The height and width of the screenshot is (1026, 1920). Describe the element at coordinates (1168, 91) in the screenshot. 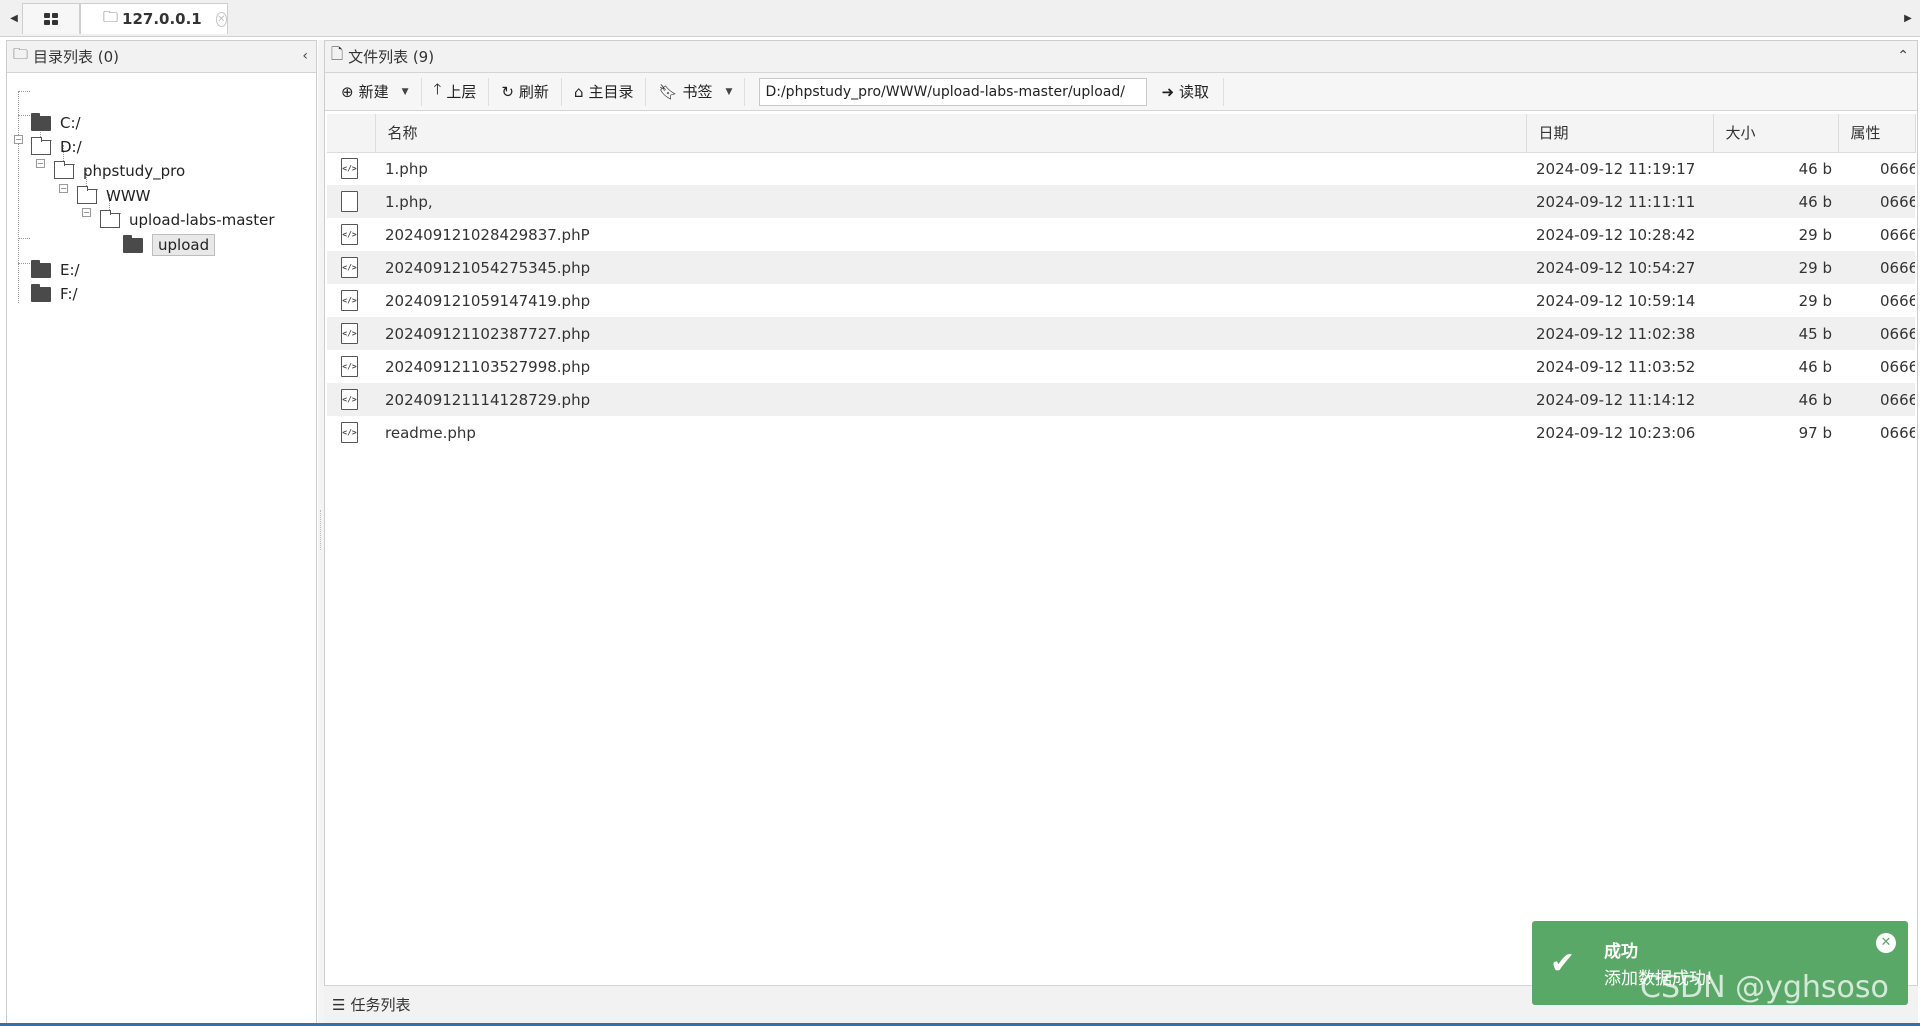

I see `arrow-right-icon: ➜` at that location.